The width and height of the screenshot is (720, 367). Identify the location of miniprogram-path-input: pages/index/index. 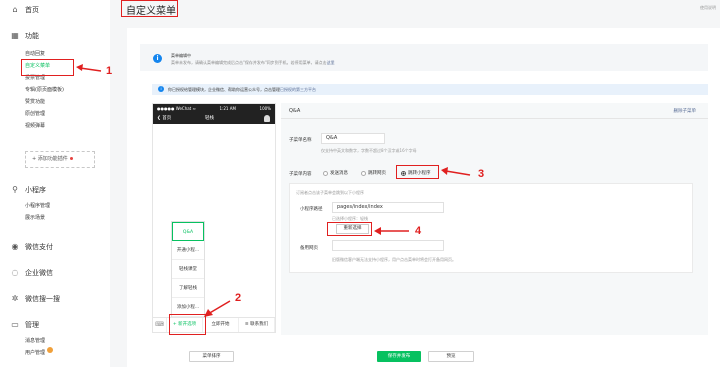
(388, 207).